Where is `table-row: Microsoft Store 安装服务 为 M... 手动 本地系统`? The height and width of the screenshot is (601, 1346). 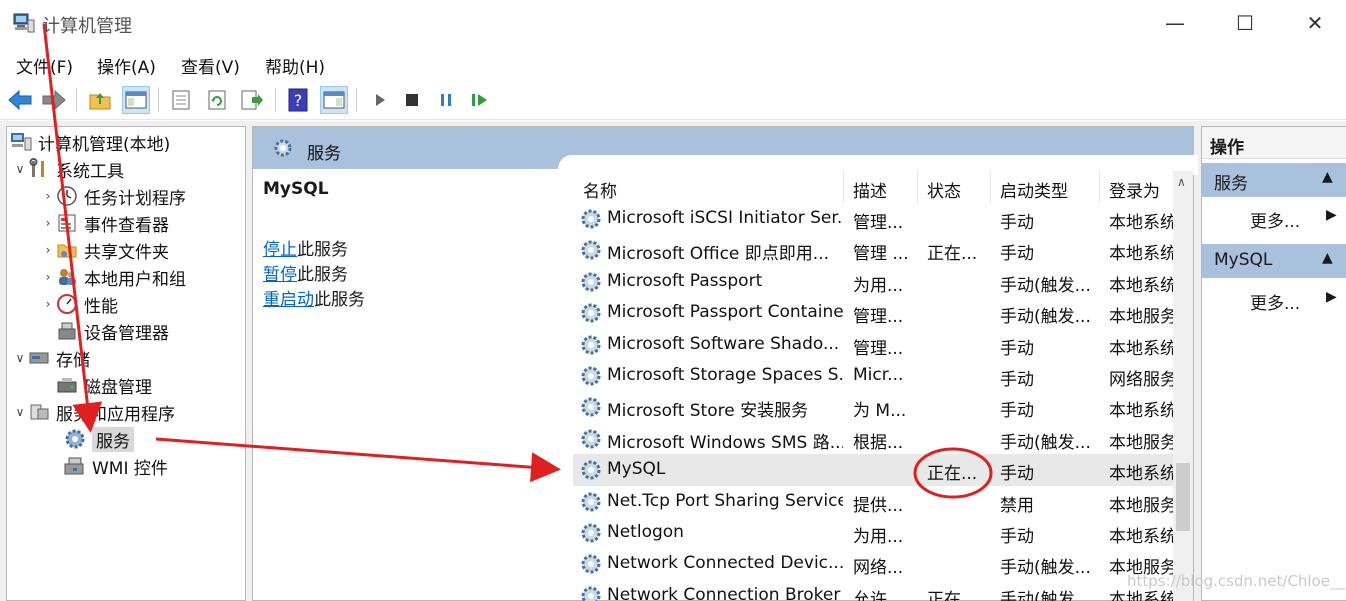
table-row: Microsoft Store 安装服务 为 M... 手动 本地系统 is located at coordinates (873, 406).